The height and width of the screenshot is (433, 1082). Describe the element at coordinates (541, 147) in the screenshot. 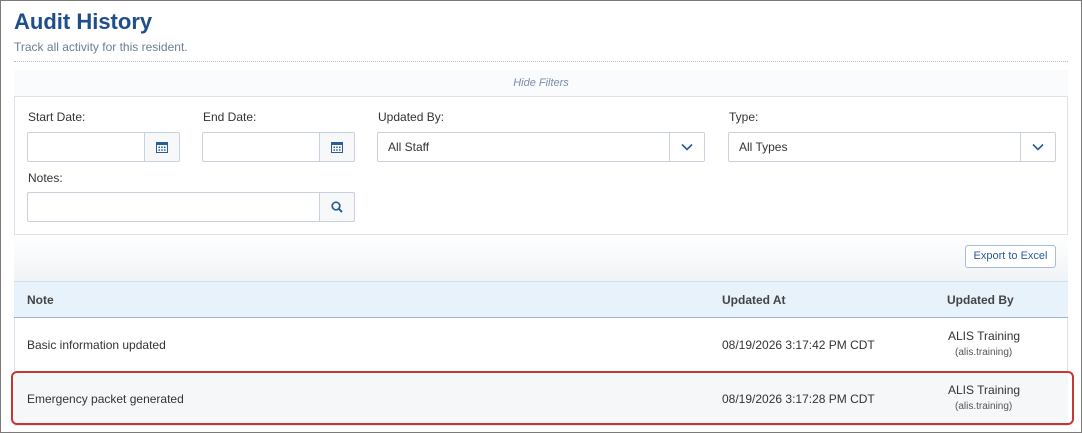

I see `updated-by-select: All Staff` at that location.